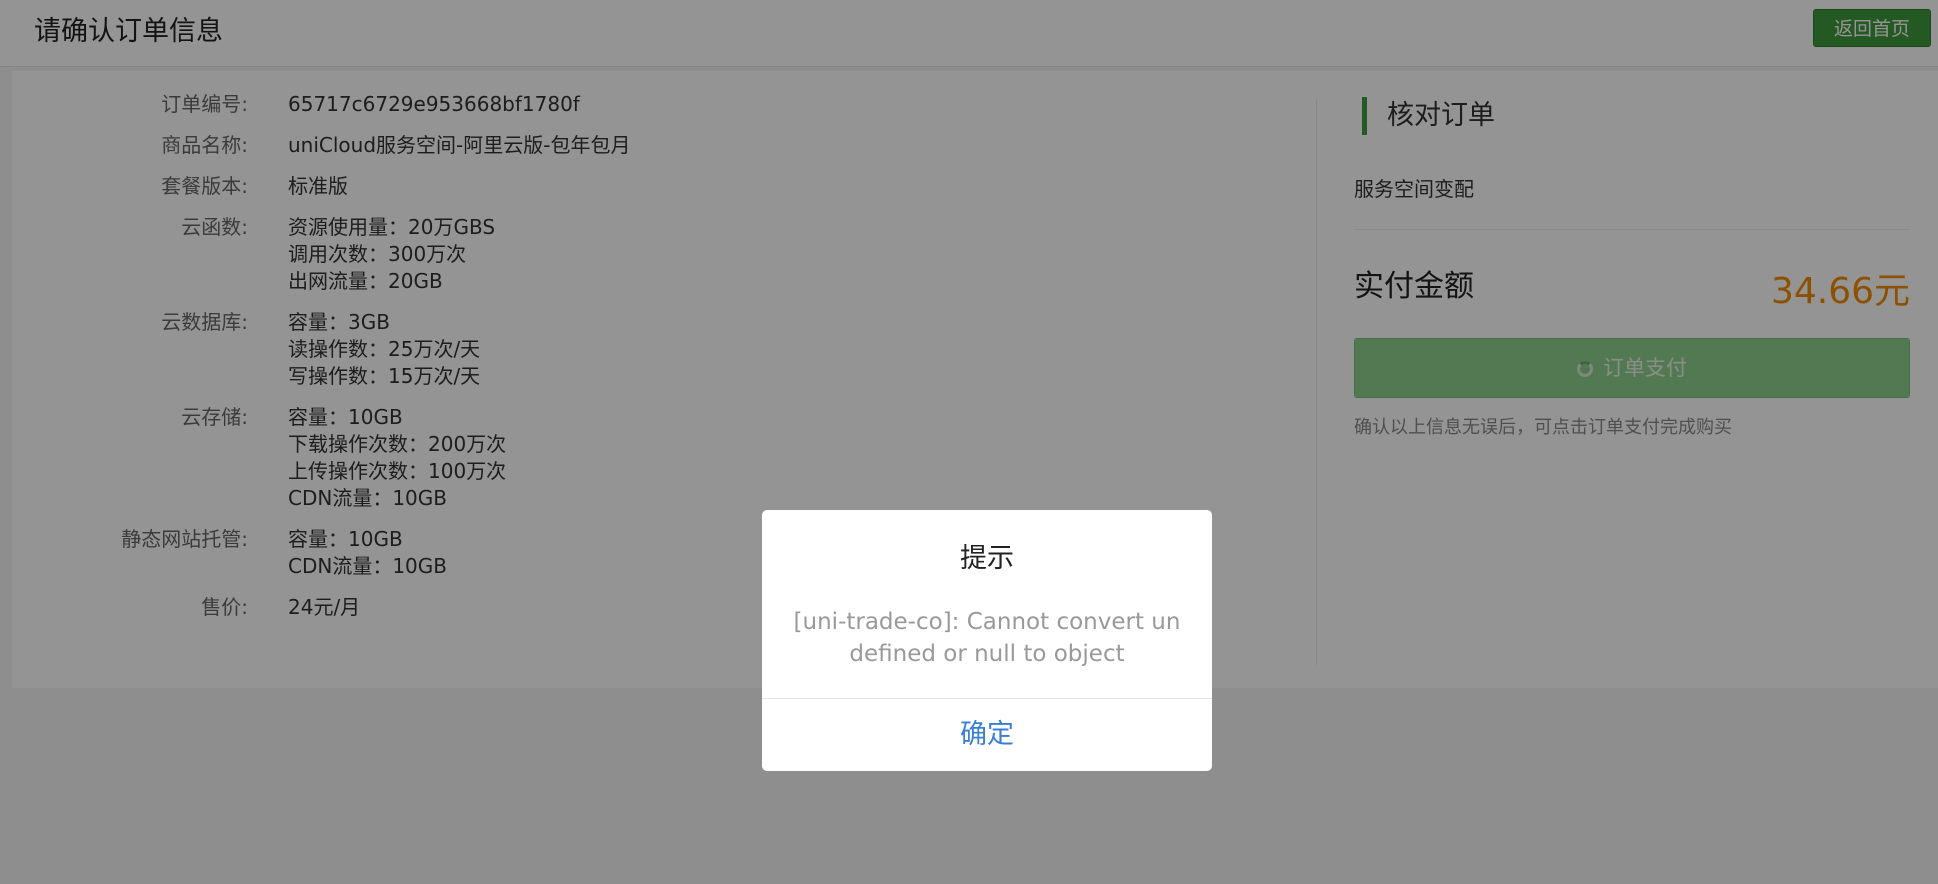 The image size is (1938, 884). I want to click on confirm-button: 确定, so click(987, 735).